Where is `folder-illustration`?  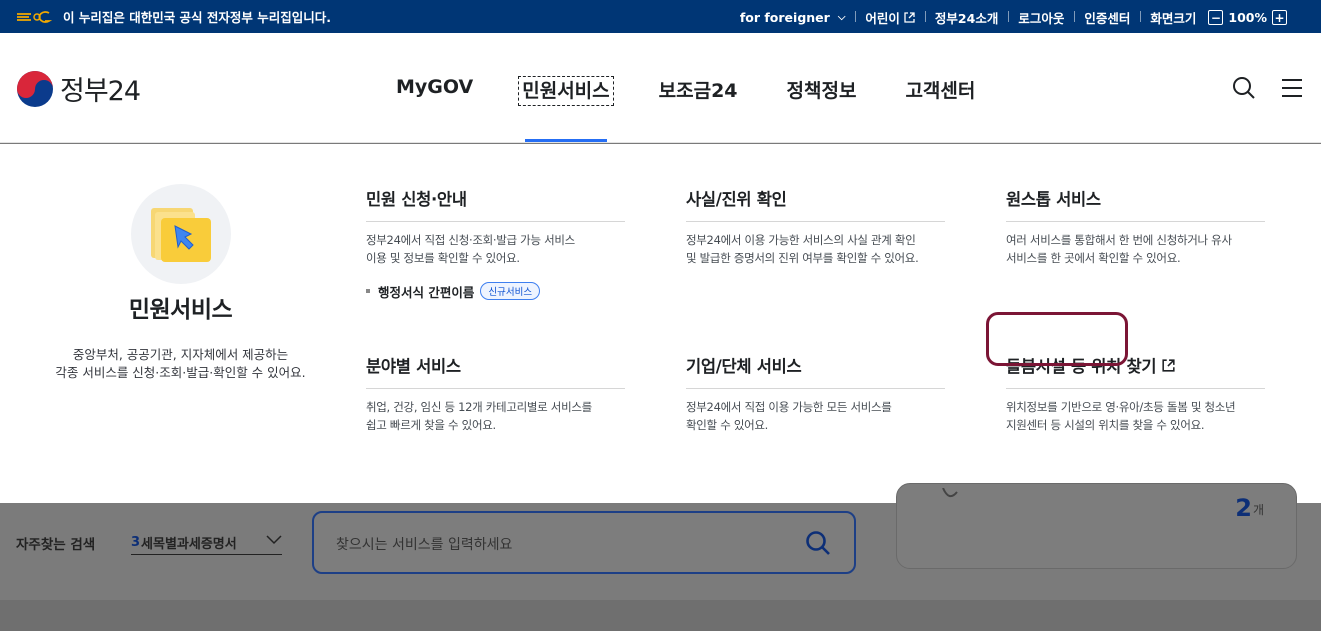 folder-illustration is located at coordinates (180, 234).